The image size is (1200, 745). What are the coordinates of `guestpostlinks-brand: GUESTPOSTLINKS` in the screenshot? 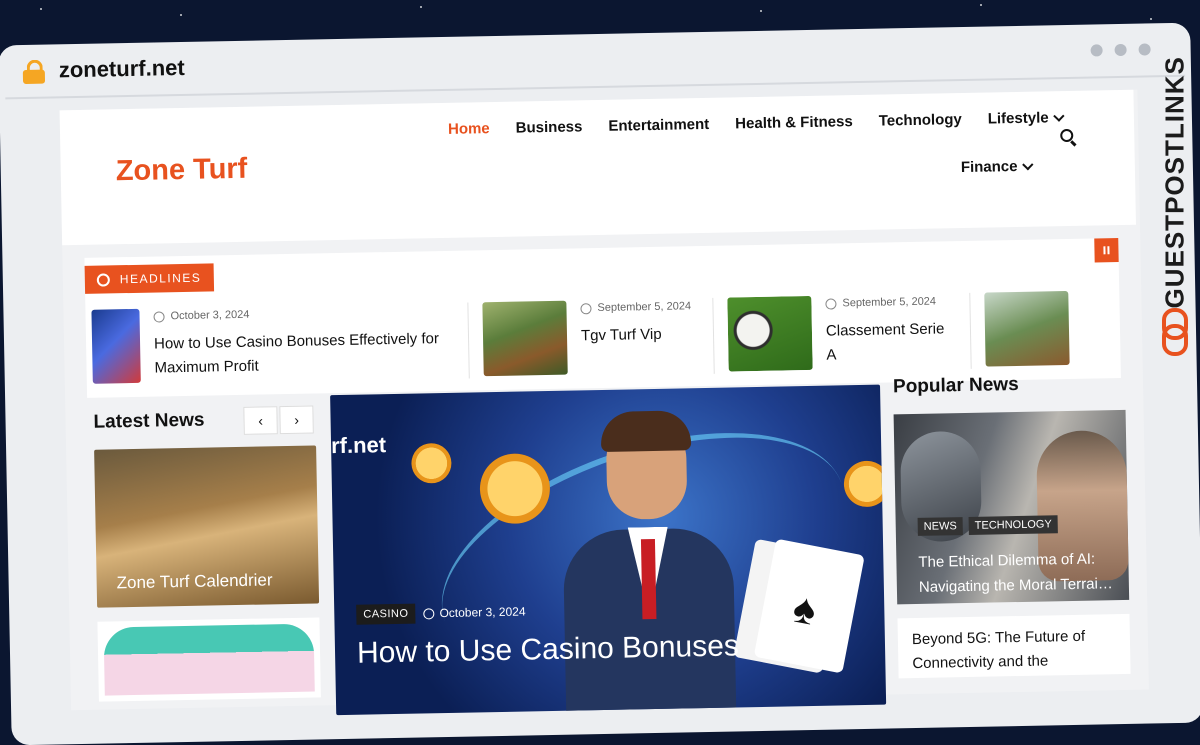 It's located at (1176, 207).